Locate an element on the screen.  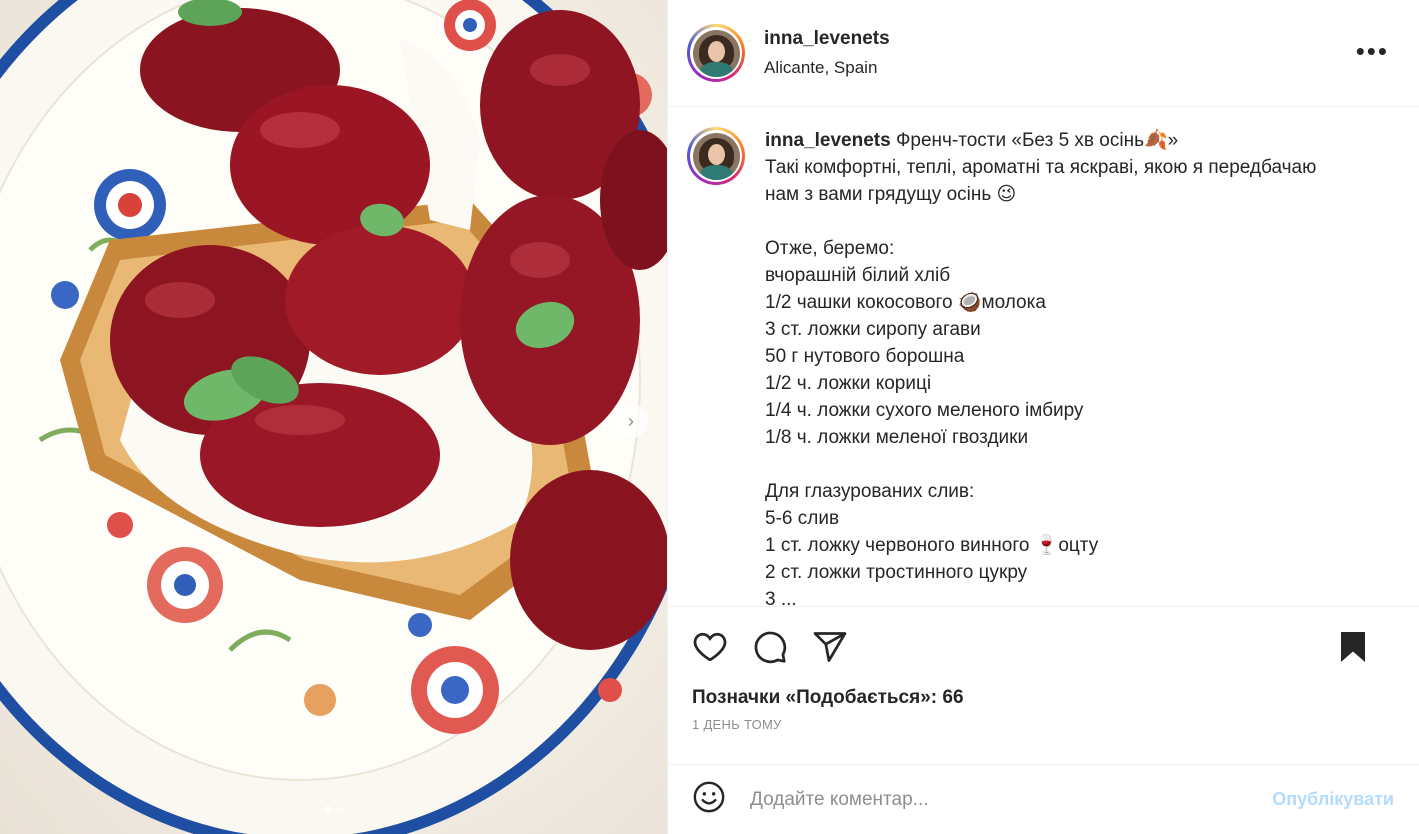
bookmark-icon is located at coordinates (1353, 647).